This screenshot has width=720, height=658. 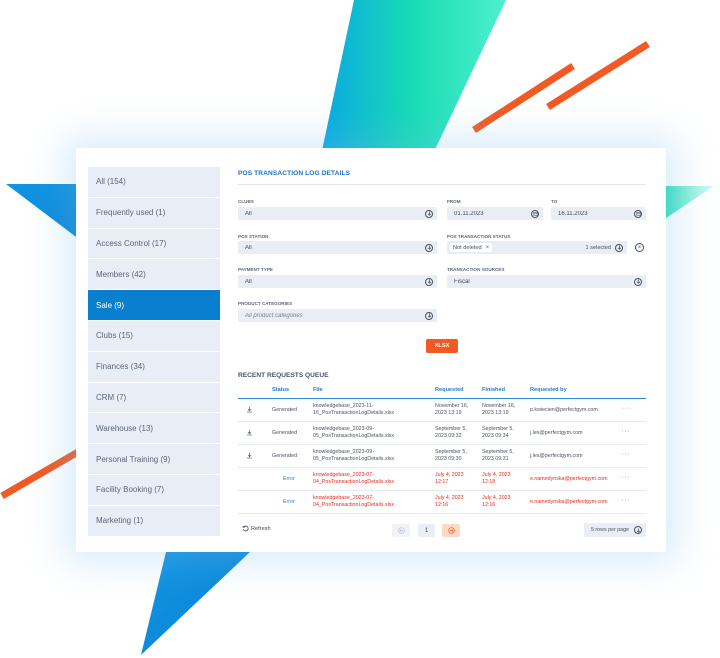 What do you see at coordinates (154, 305) in the screenshot?
I see `sidebar-item: Sale (9)` at bounding box center [154, 305].